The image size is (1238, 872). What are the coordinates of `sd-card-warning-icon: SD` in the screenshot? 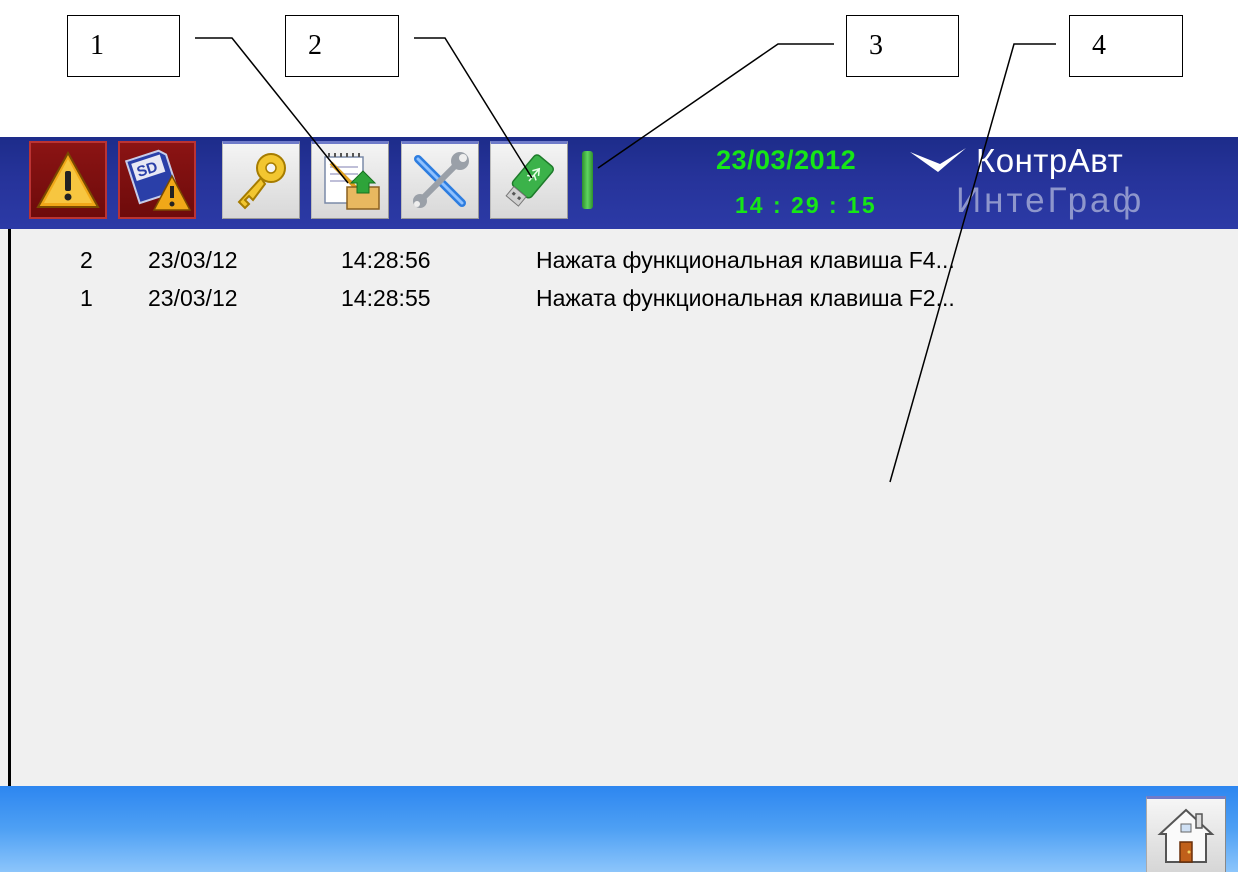 It's located at (158, 180).